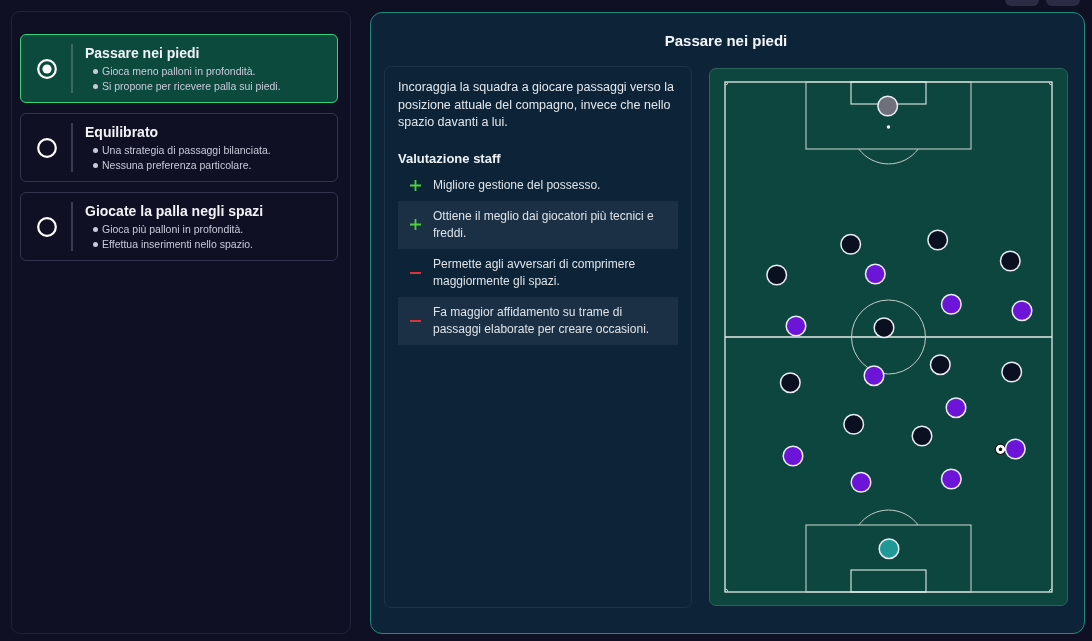  What do you see at coordinates (177, 165) in the screenshot?
I see `option-bullet-text: Nessuna preferenza particolare.` at bounding box center [177, 165].